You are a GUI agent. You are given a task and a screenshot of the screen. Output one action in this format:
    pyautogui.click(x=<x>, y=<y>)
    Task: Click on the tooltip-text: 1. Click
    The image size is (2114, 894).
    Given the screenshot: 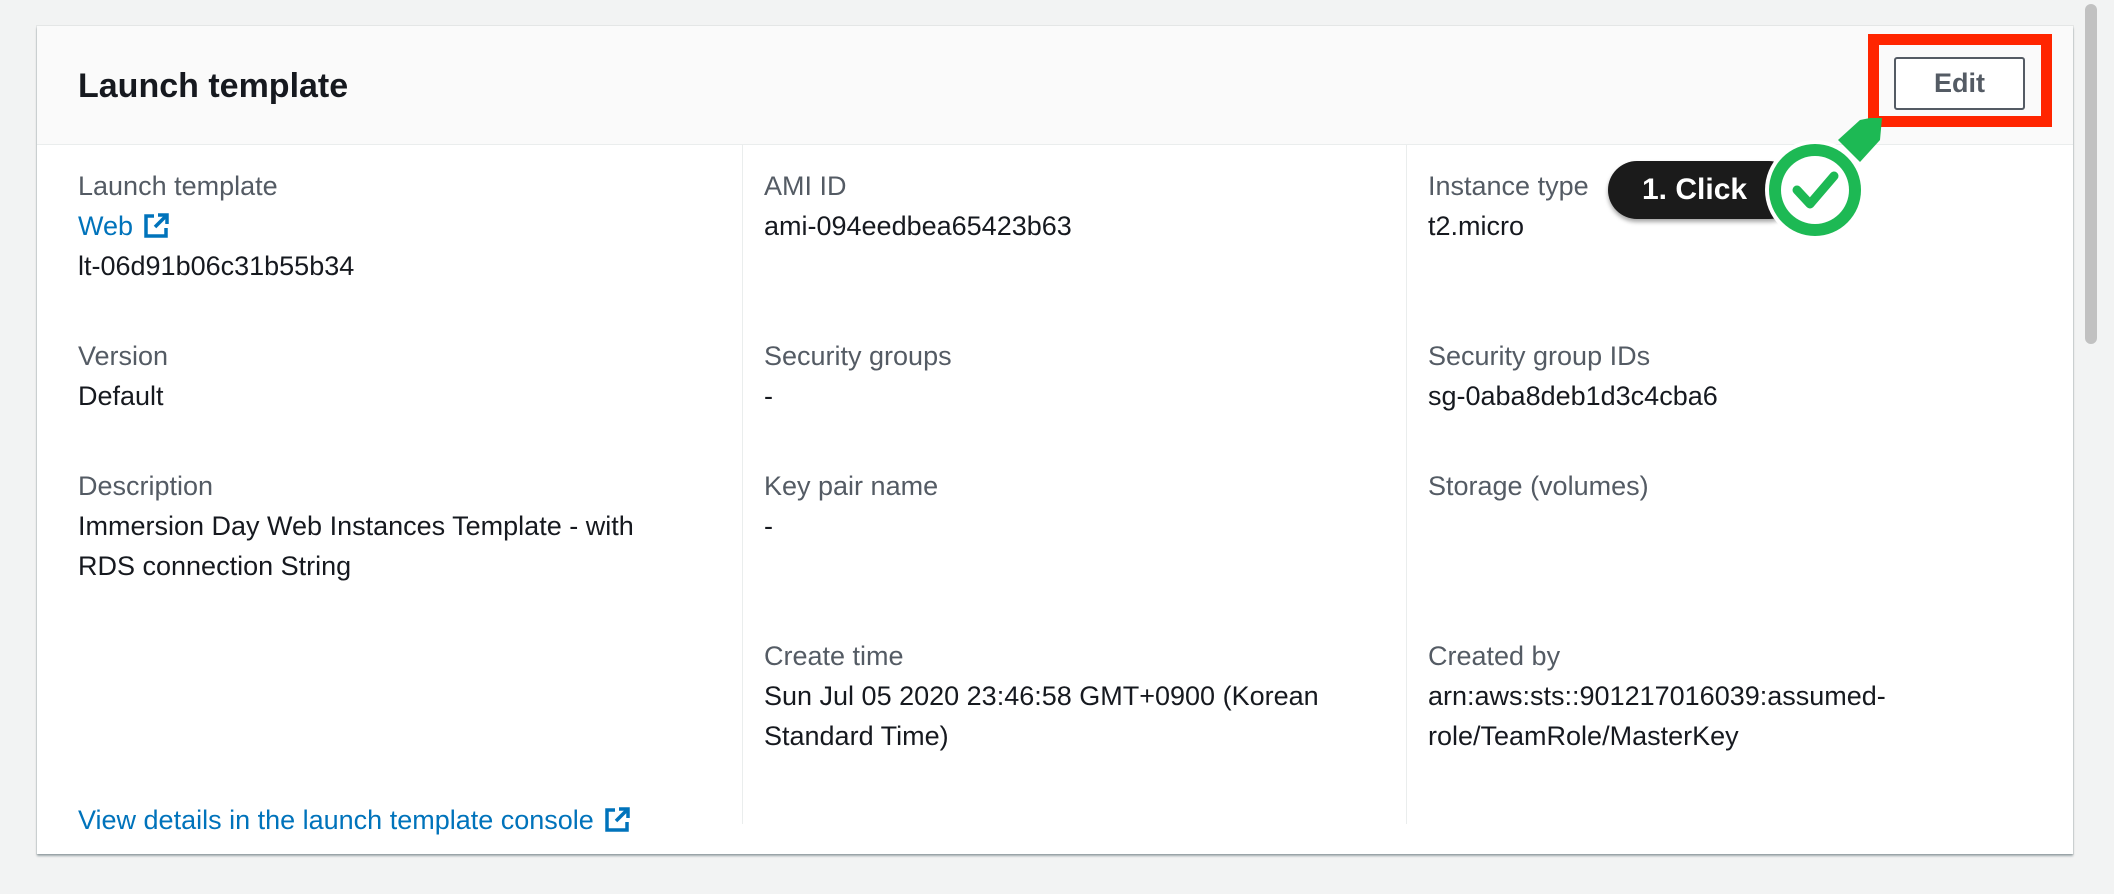 What is the action you would take?
    pyautogui.click(x=1695, y=189)
    